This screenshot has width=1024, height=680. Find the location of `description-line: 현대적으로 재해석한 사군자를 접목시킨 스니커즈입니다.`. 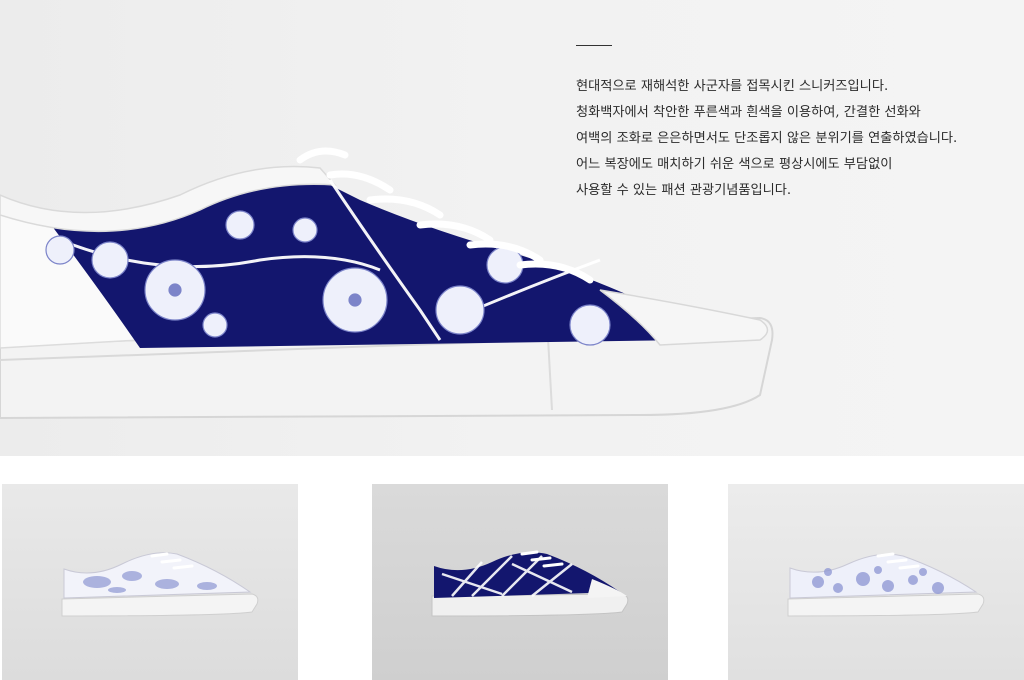

description-line: 현대적으로 재해석한 사군자를 접목시킨 스니커즈입니다. is located at coordinates (732, 86).